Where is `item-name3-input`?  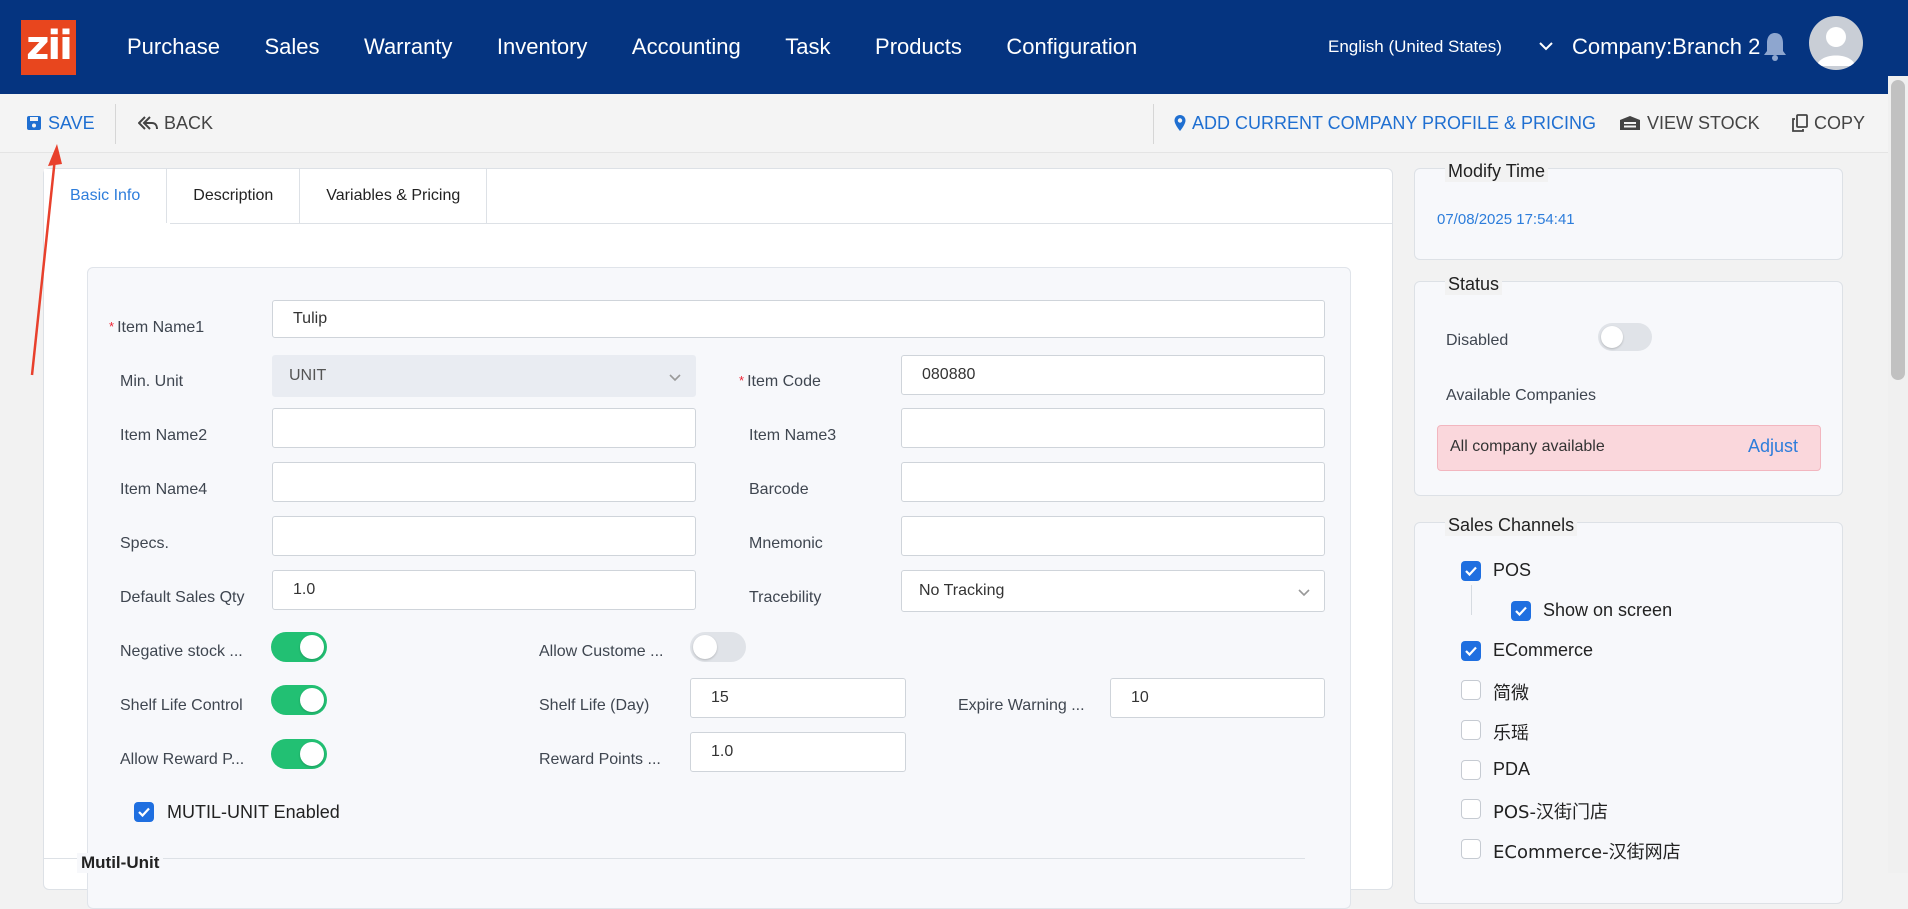 item-name3-input is located at coordinates (1113, 428).